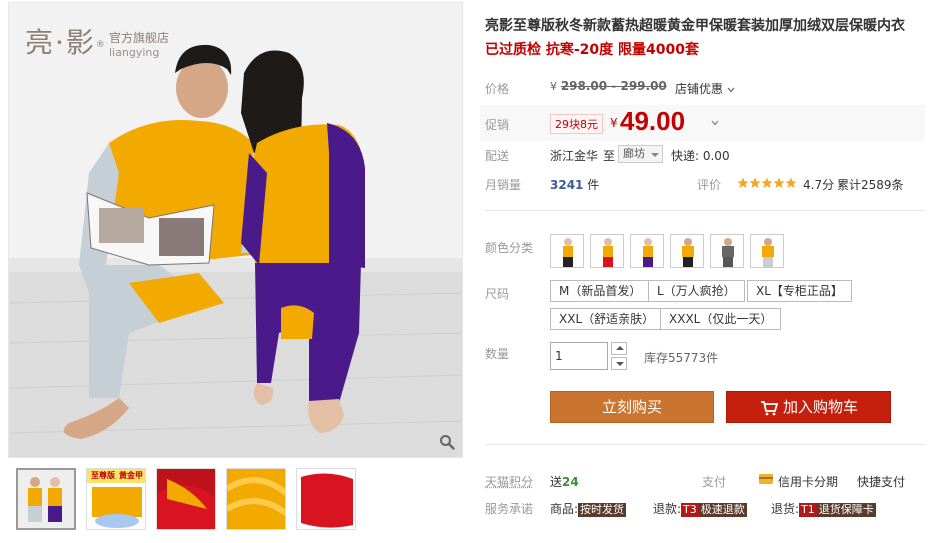 Image resolution: width=930 pixels, height=543 pixels. Describe the element at coordinates (256, 499) in the screenshot. I see `thumbnail-yellow-fabric` at that location.